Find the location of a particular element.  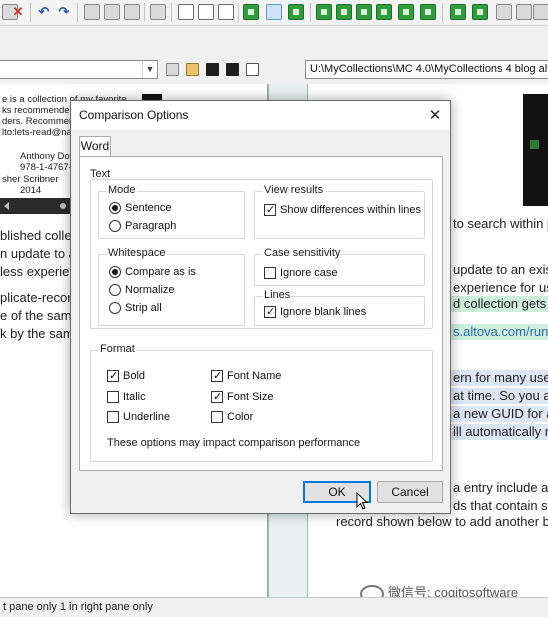

next-diff-icon is located at coordinates (364, 12).